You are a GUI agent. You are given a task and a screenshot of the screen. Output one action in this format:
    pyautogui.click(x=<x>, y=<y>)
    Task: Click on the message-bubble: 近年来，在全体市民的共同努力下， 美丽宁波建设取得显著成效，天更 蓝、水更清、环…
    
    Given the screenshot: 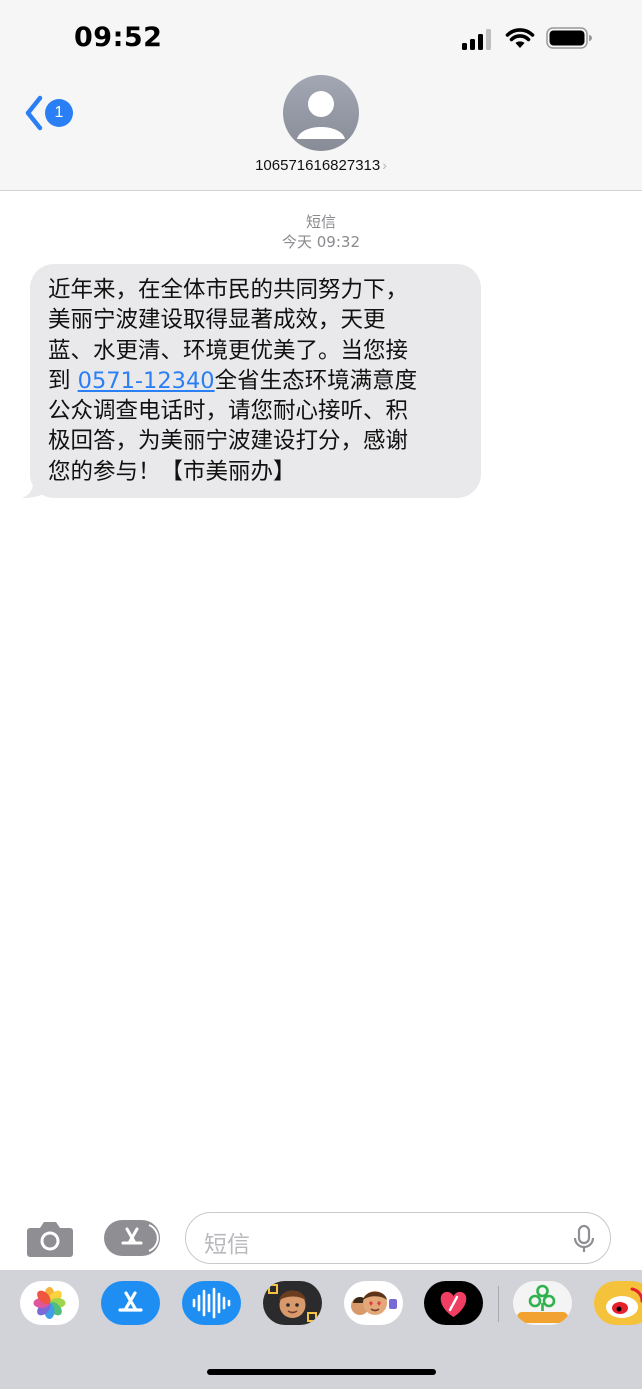 What is the action you would take?
    pyautogui.click(x=255, y=381)
    